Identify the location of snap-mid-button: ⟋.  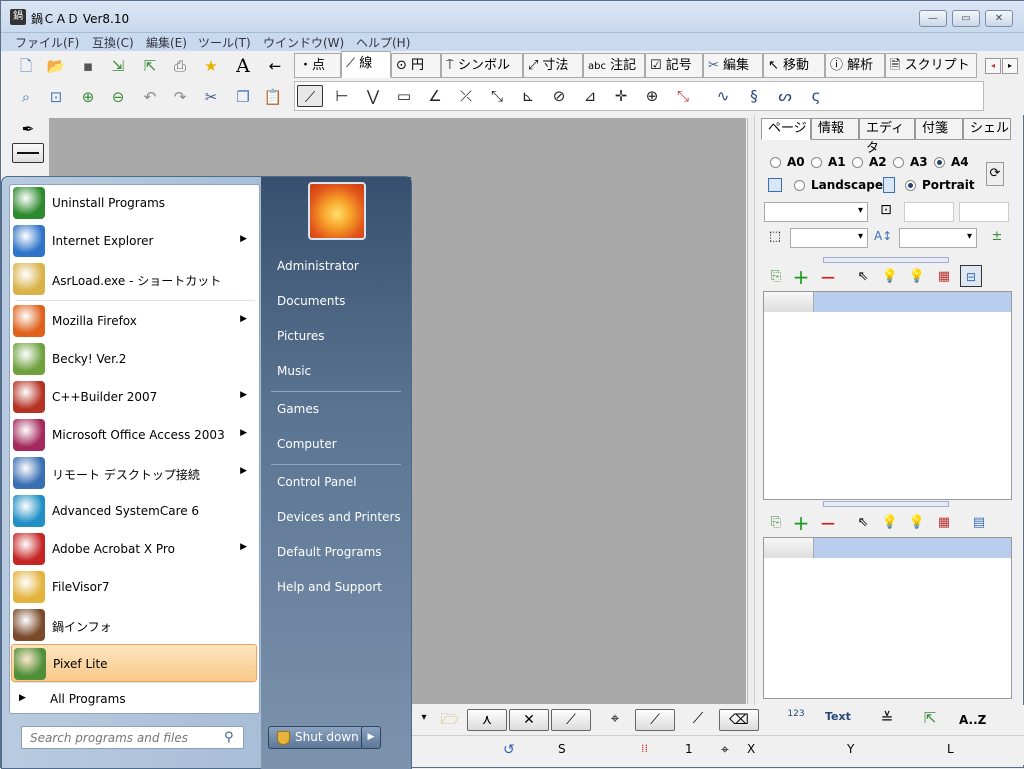
(655, 720).